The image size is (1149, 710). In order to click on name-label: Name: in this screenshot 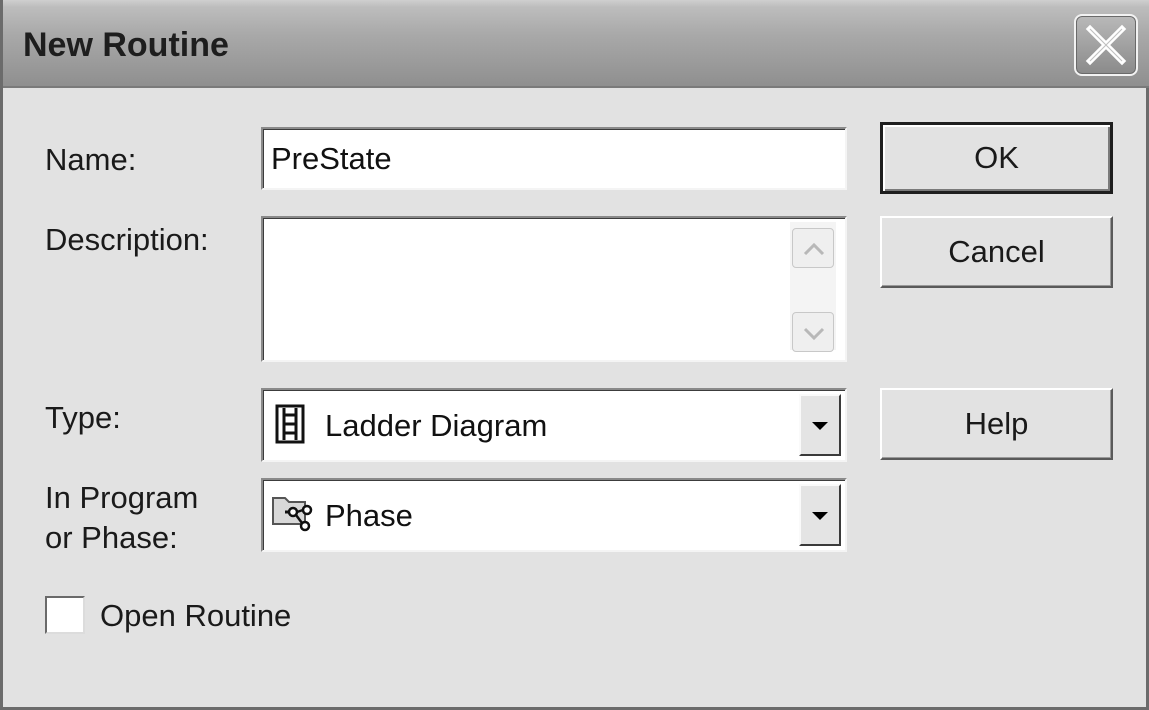, I will do `click(91, 159)`.